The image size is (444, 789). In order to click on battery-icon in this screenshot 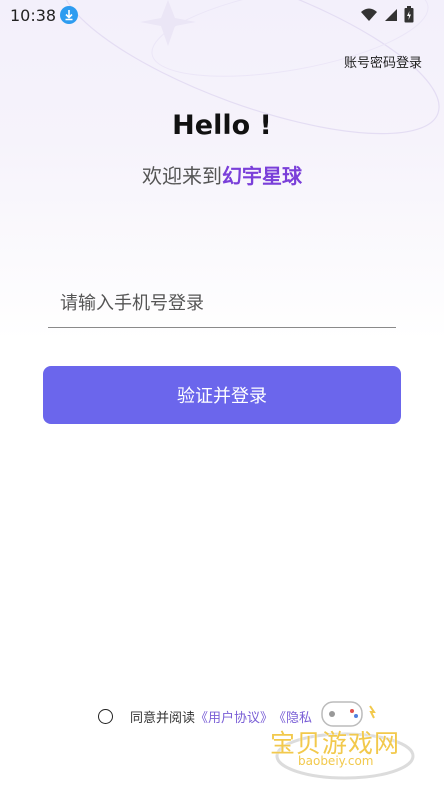, I will do `click(409, 16)`.